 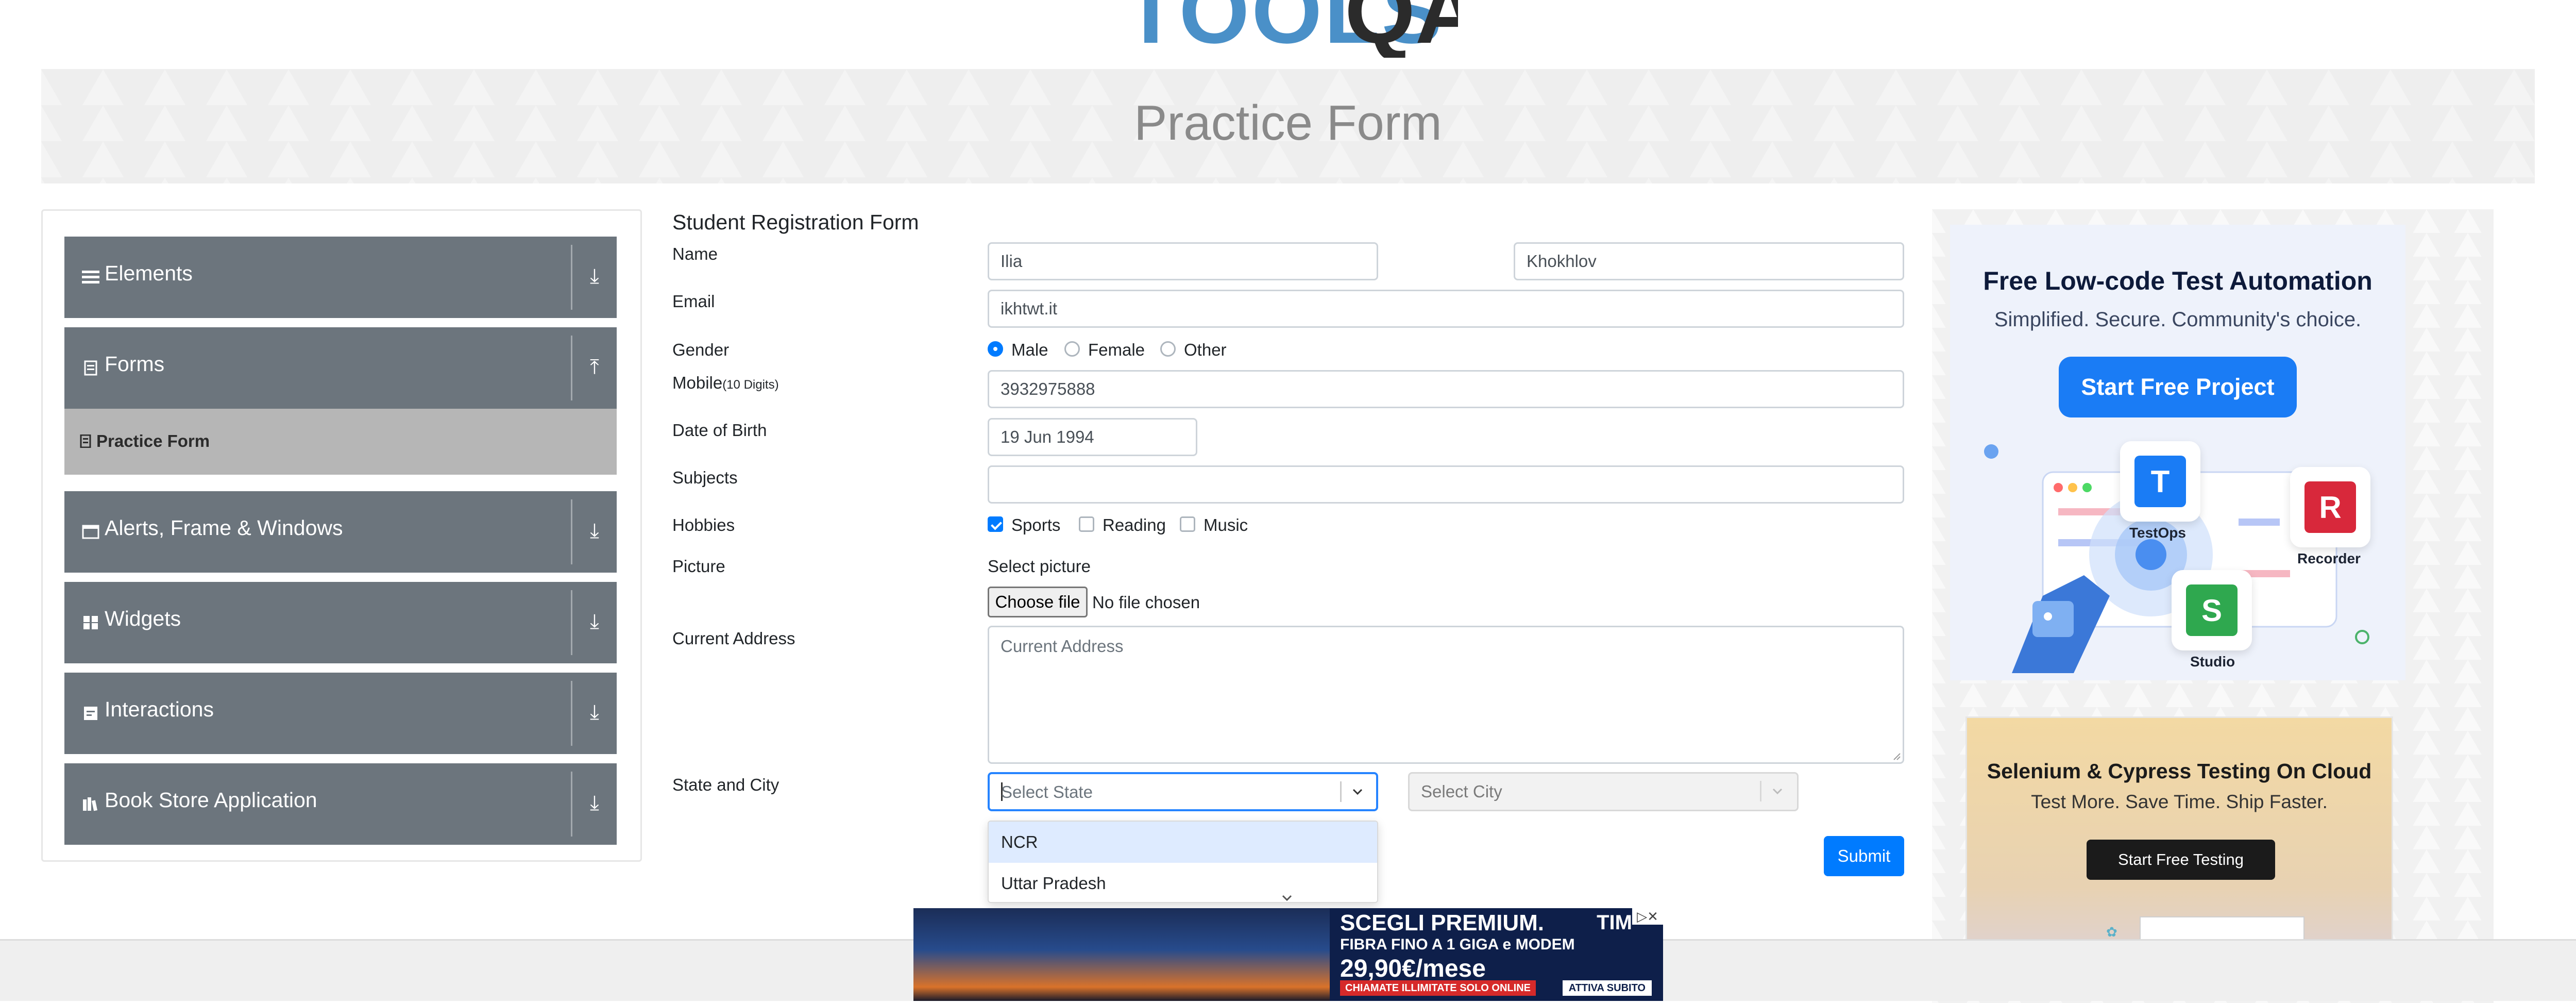 I want to click on page-banner: Practice Form, so click(x=1288, y=126).